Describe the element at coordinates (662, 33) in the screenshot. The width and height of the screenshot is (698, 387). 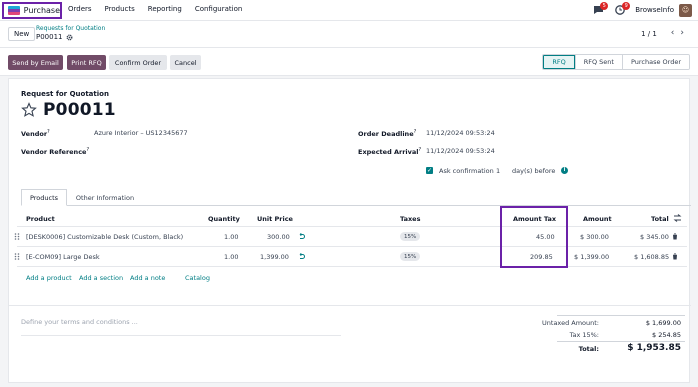
I see `pager: 1 / 1 ‹ ›` at that location.